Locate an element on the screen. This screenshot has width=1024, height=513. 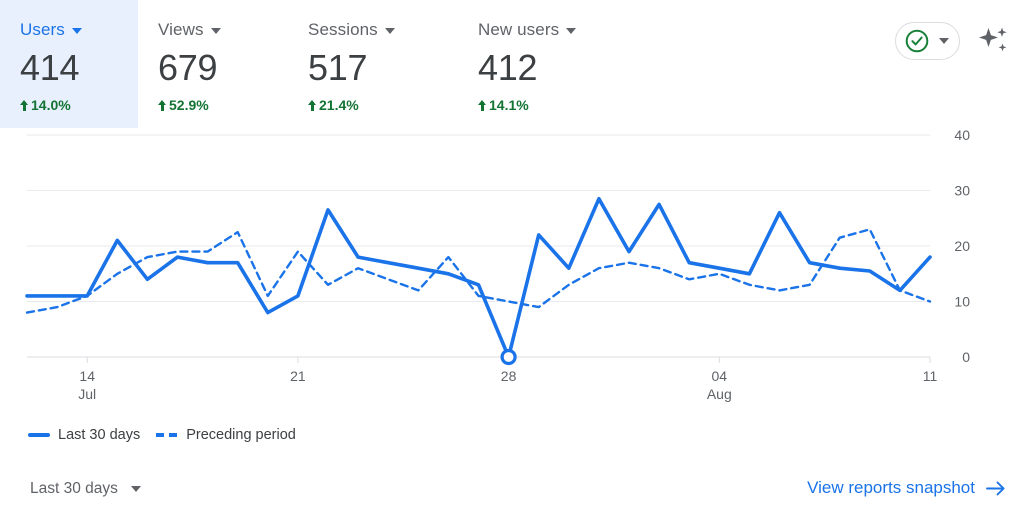
x-axis-tick-label-month: Jul is located at coordinates (87, 394).